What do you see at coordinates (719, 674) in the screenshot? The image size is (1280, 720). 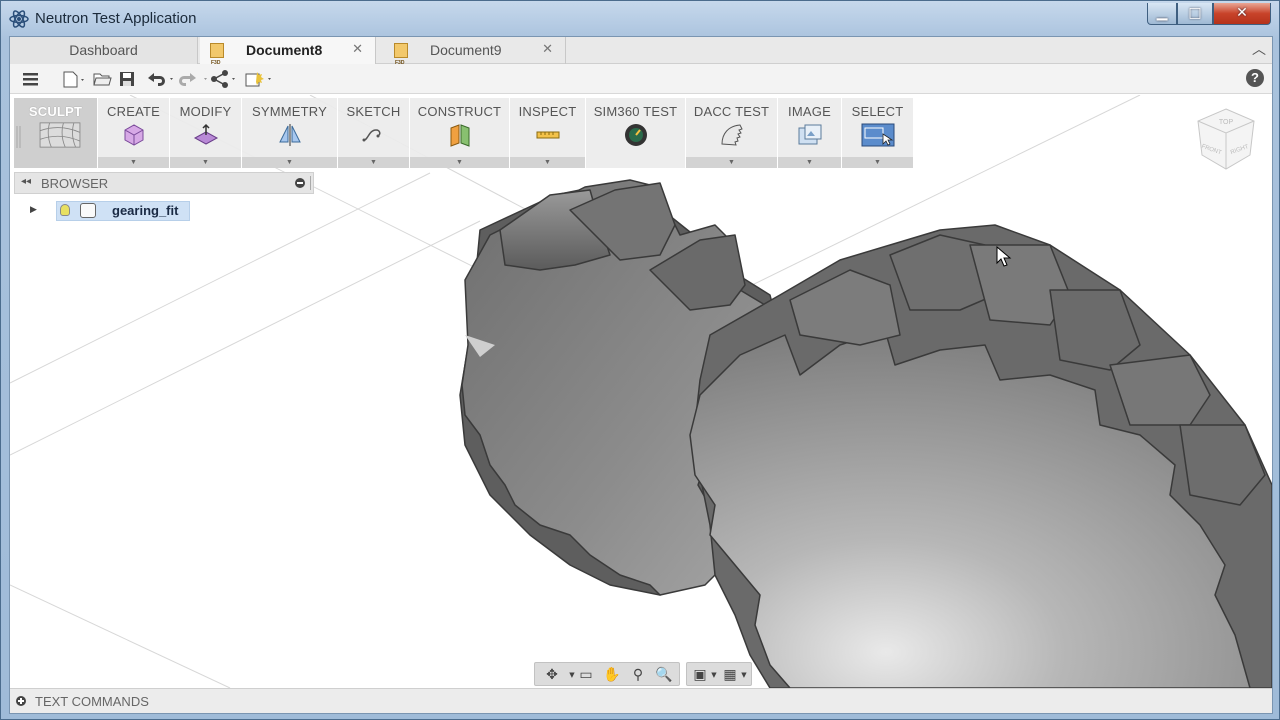 I see `display-group: ▣ ▼ ▦ ▼` at bounding box center [719, 674].